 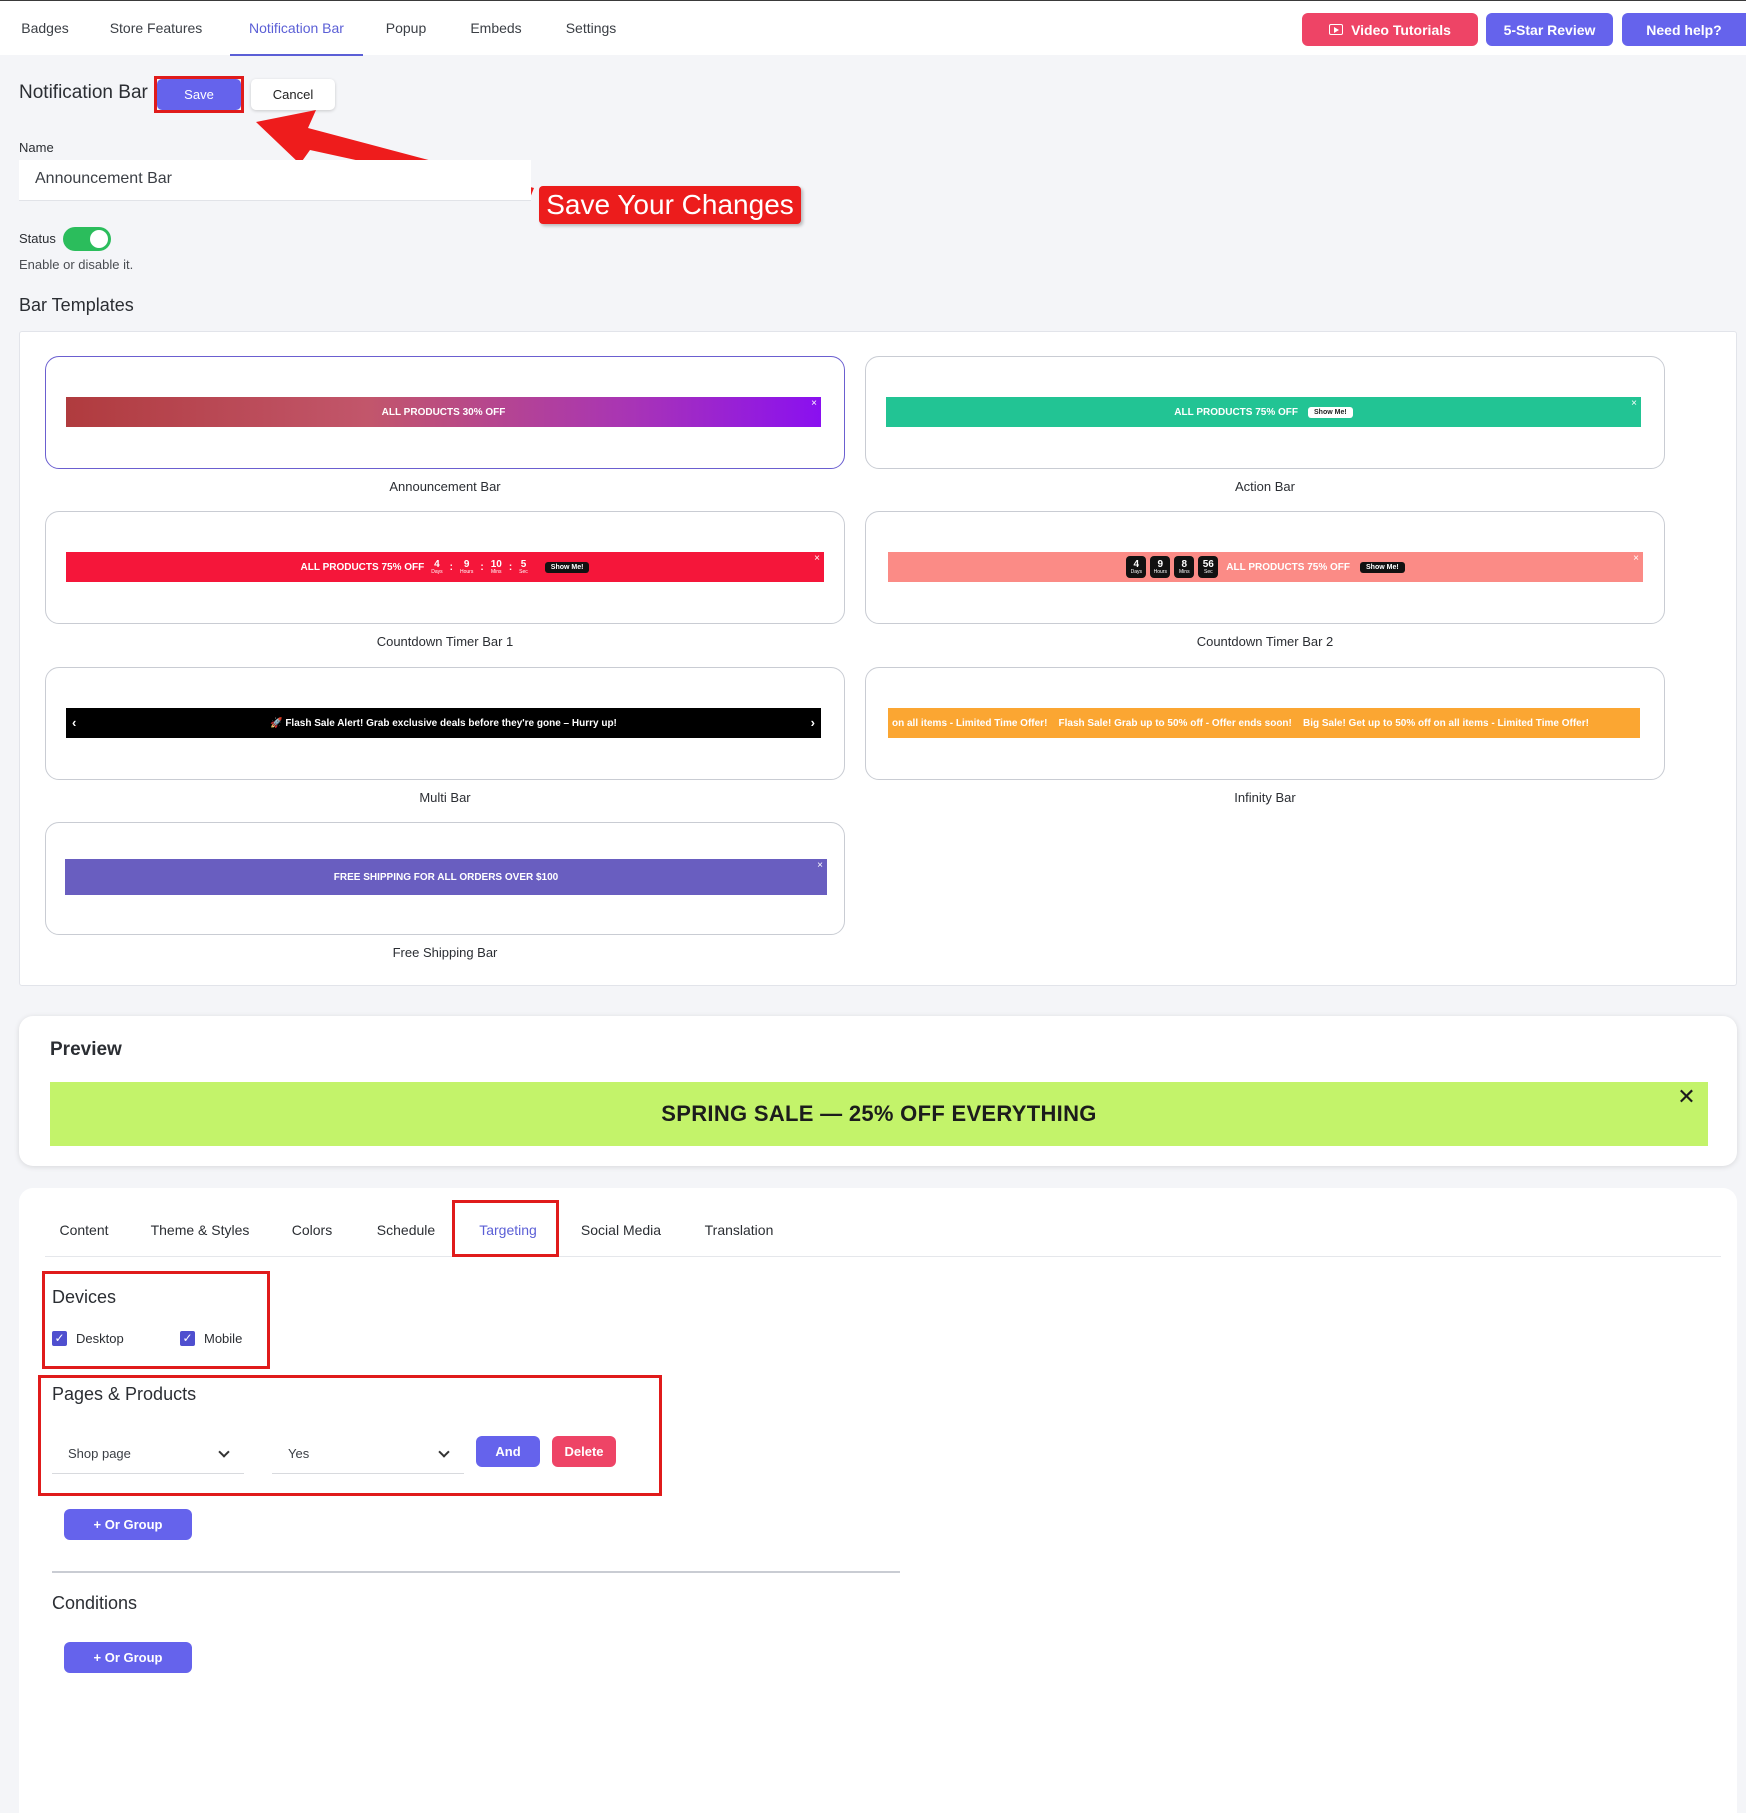 I want to click on status-help-text: Enable or disable it., so click(x=76, y=264).